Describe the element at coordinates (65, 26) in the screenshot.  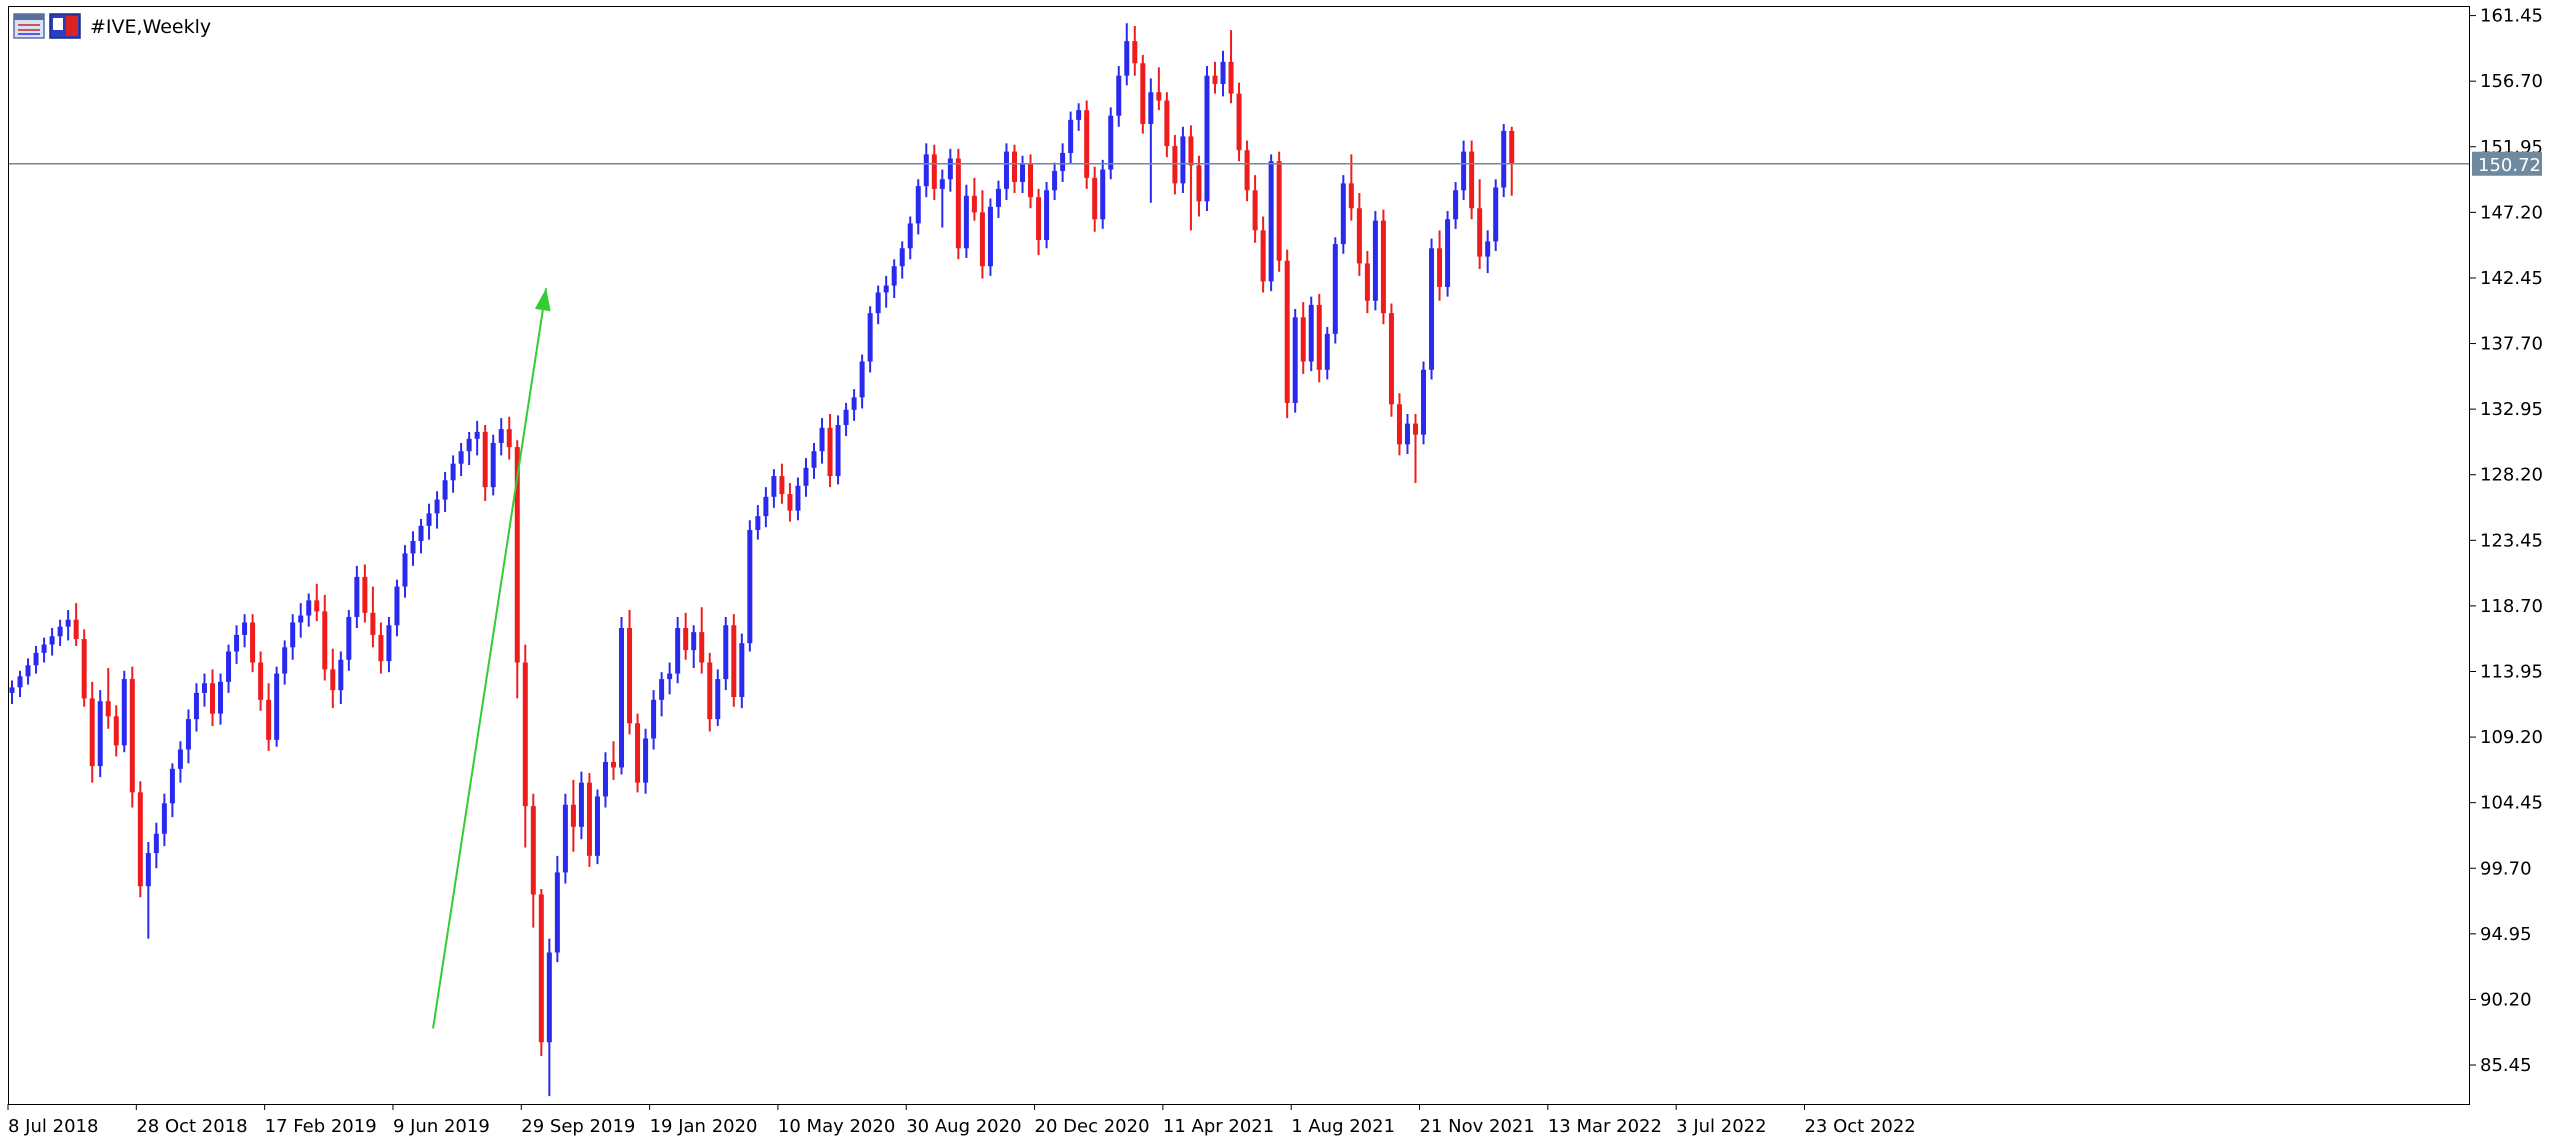
I see `symbol-flag-icon` at that location.